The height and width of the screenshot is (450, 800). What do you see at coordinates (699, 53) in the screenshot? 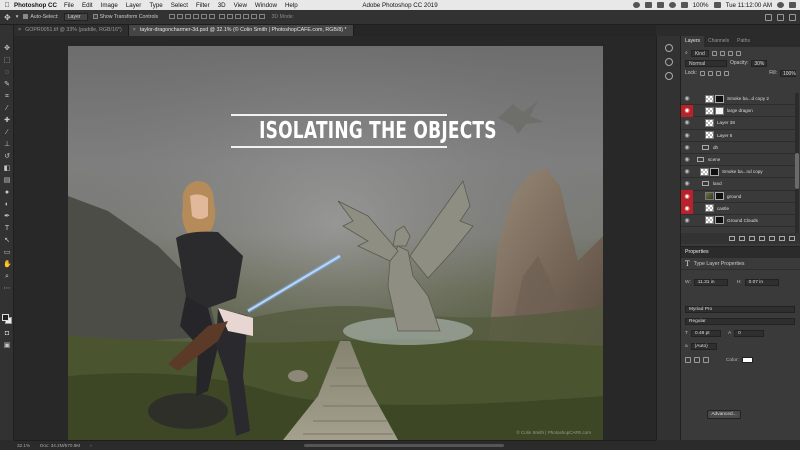
I see `filter-kind-dropdown: Kind` at bounding box center [699, 53].